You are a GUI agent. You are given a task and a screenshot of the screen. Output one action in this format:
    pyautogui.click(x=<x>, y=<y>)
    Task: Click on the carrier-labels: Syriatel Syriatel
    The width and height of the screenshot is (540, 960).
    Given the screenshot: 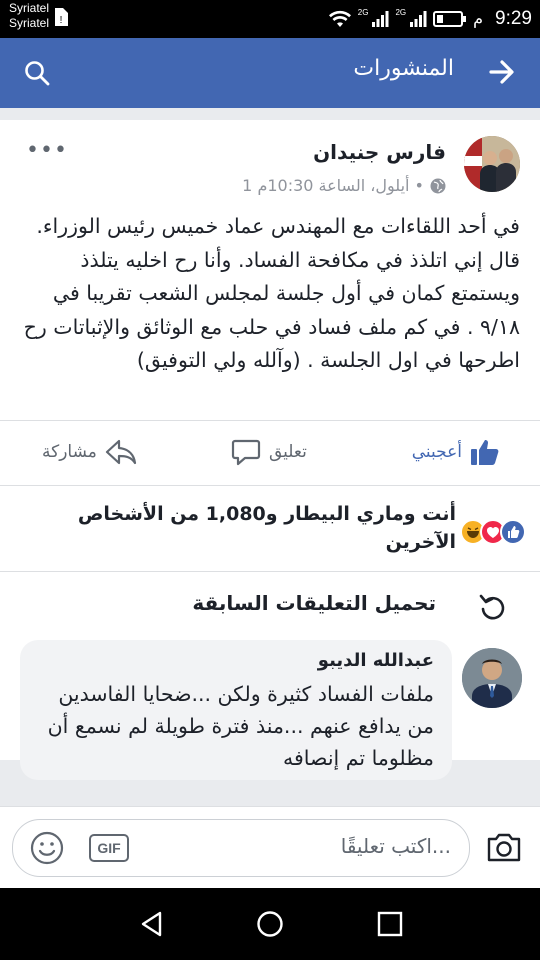 What is the action you would take?
    pyautogui.click(x=29, y=16)
    